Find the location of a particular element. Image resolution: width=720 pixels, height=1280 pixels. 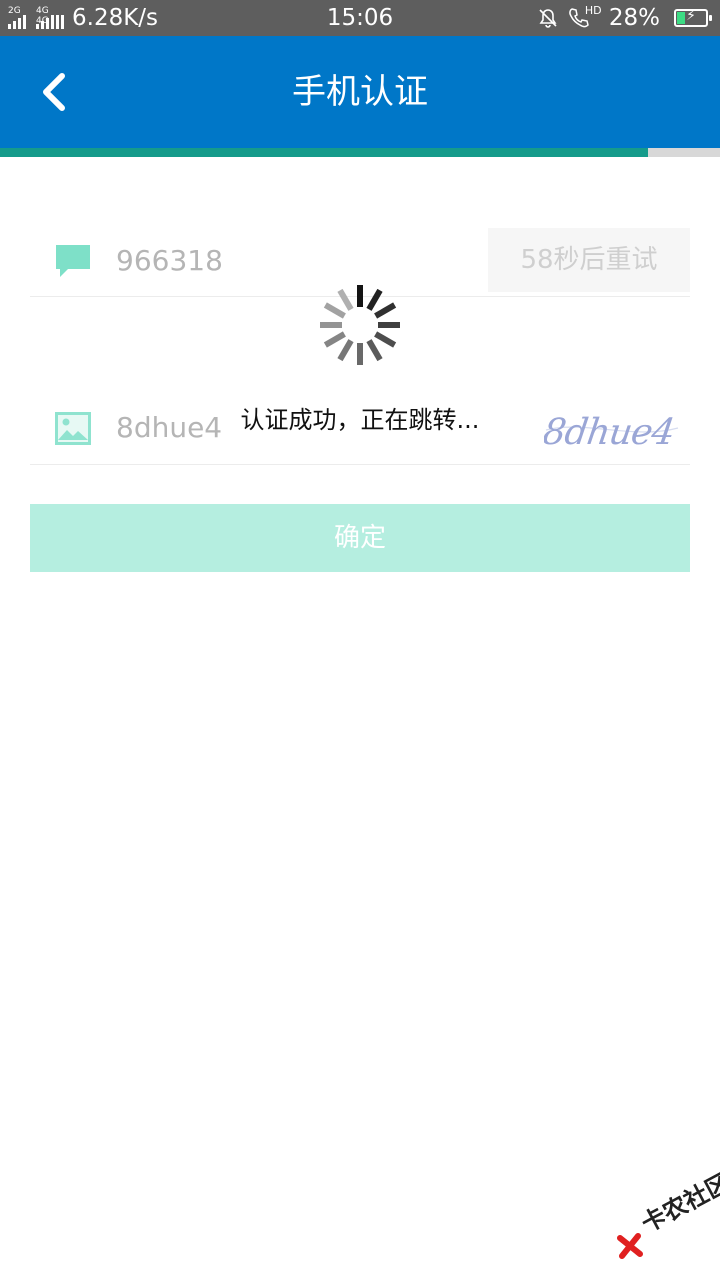

page-title: 手机认证 is located at coordinates (360, 92).